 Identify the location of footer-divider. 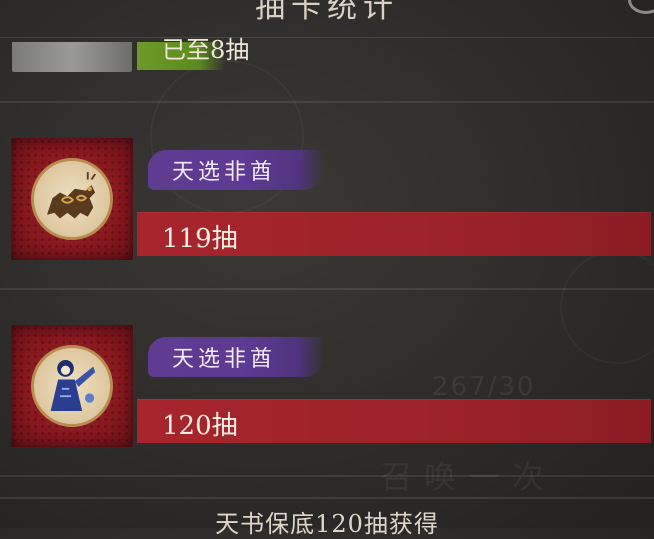
(327, 498).